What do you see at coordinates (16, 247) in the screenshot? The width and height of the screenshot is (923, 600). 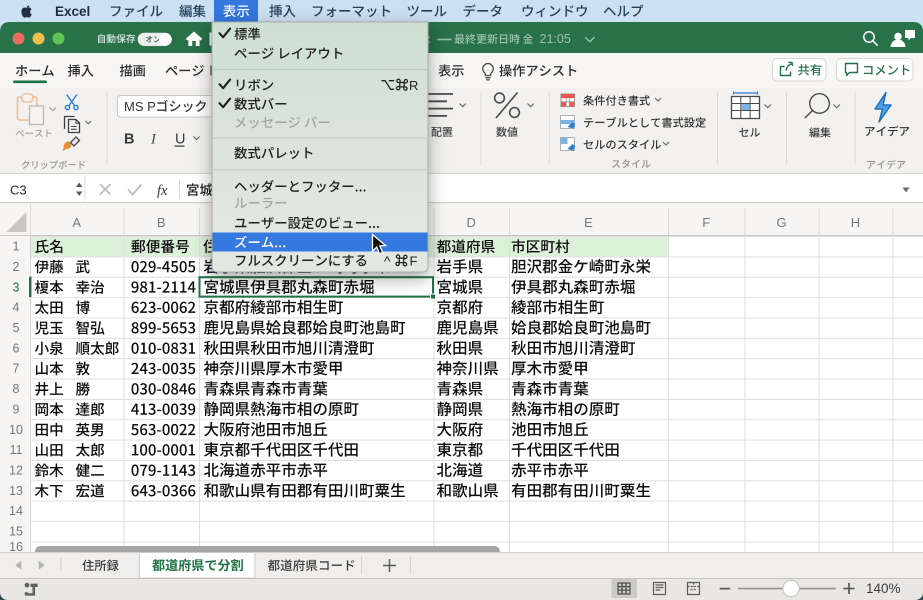 I see `svg-text: 1` at bounding box center [16, 247].